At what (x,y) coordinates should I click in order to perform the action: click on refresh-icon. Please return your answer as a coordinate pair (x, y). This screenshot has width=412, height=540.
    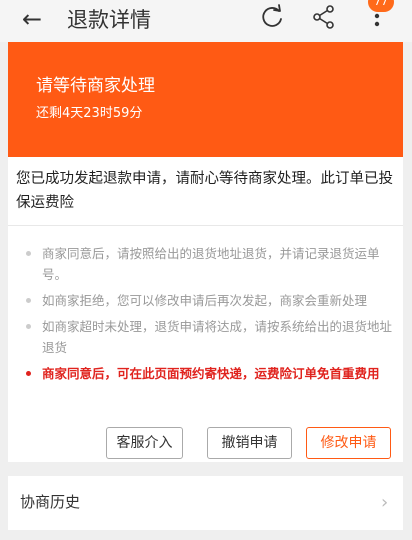
    Looking at the image, I should click on (272, 17).